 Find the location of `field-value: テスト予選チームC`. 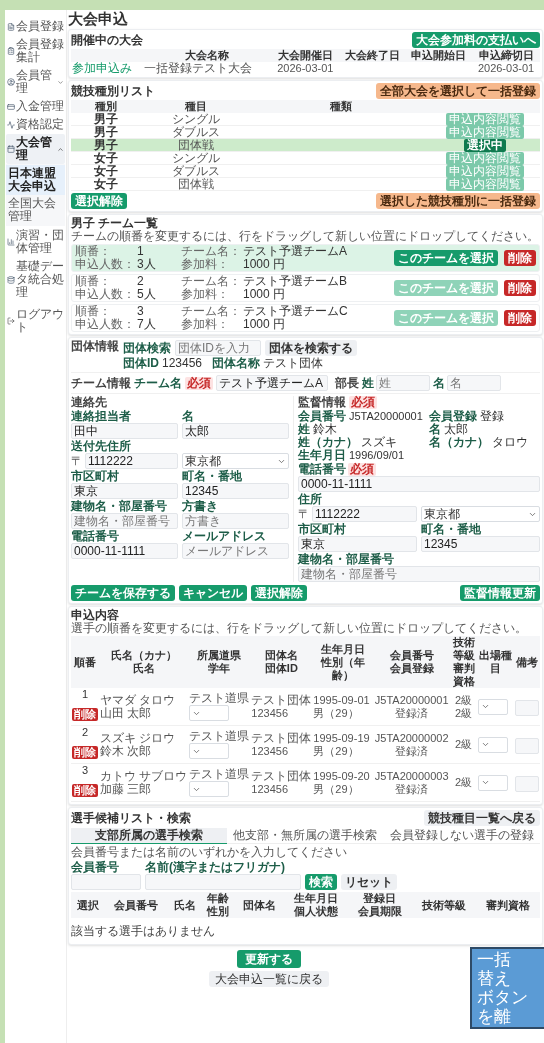

field-value: テスト予選チームC is located at coordinates (295, 311).